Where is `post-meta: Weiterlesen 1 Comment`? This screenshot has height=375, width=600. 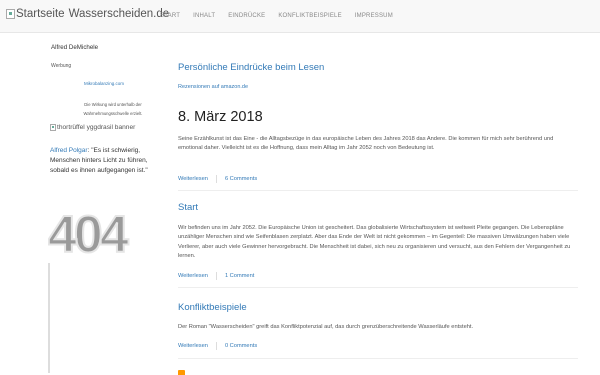 post-meta: Weiterlesen 1 Comment is located at coordinates (216, 276).